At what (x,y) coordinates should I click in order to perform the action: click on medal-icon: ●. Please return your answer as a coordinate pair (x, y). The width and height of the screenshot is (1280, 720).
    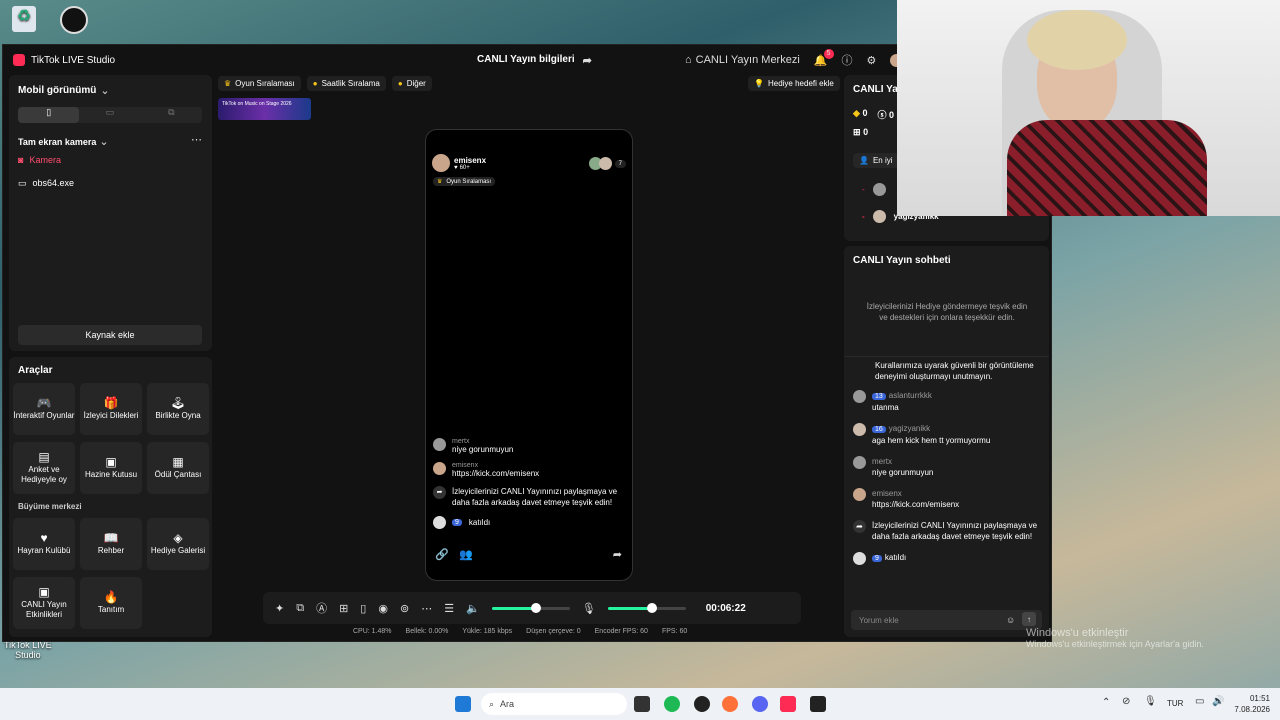
    Looking at the image, I should click on (315, 83).